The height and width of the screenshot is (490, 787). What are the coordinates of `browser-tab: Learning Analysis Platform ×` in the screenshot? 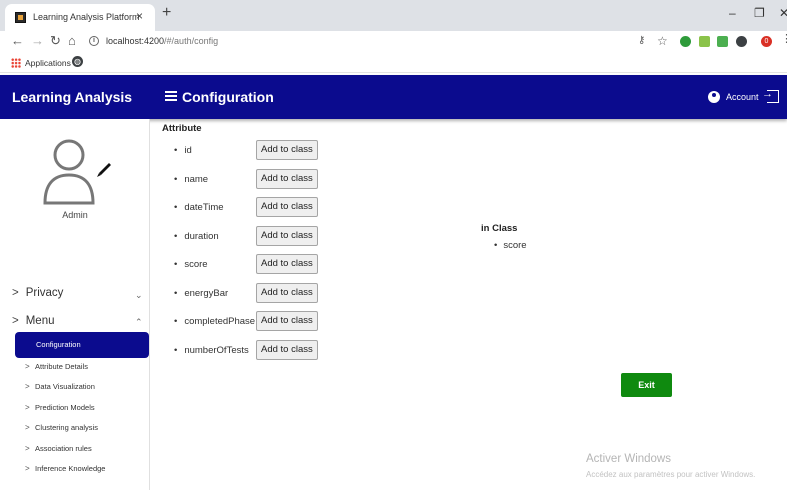 It's located at (80, 17).